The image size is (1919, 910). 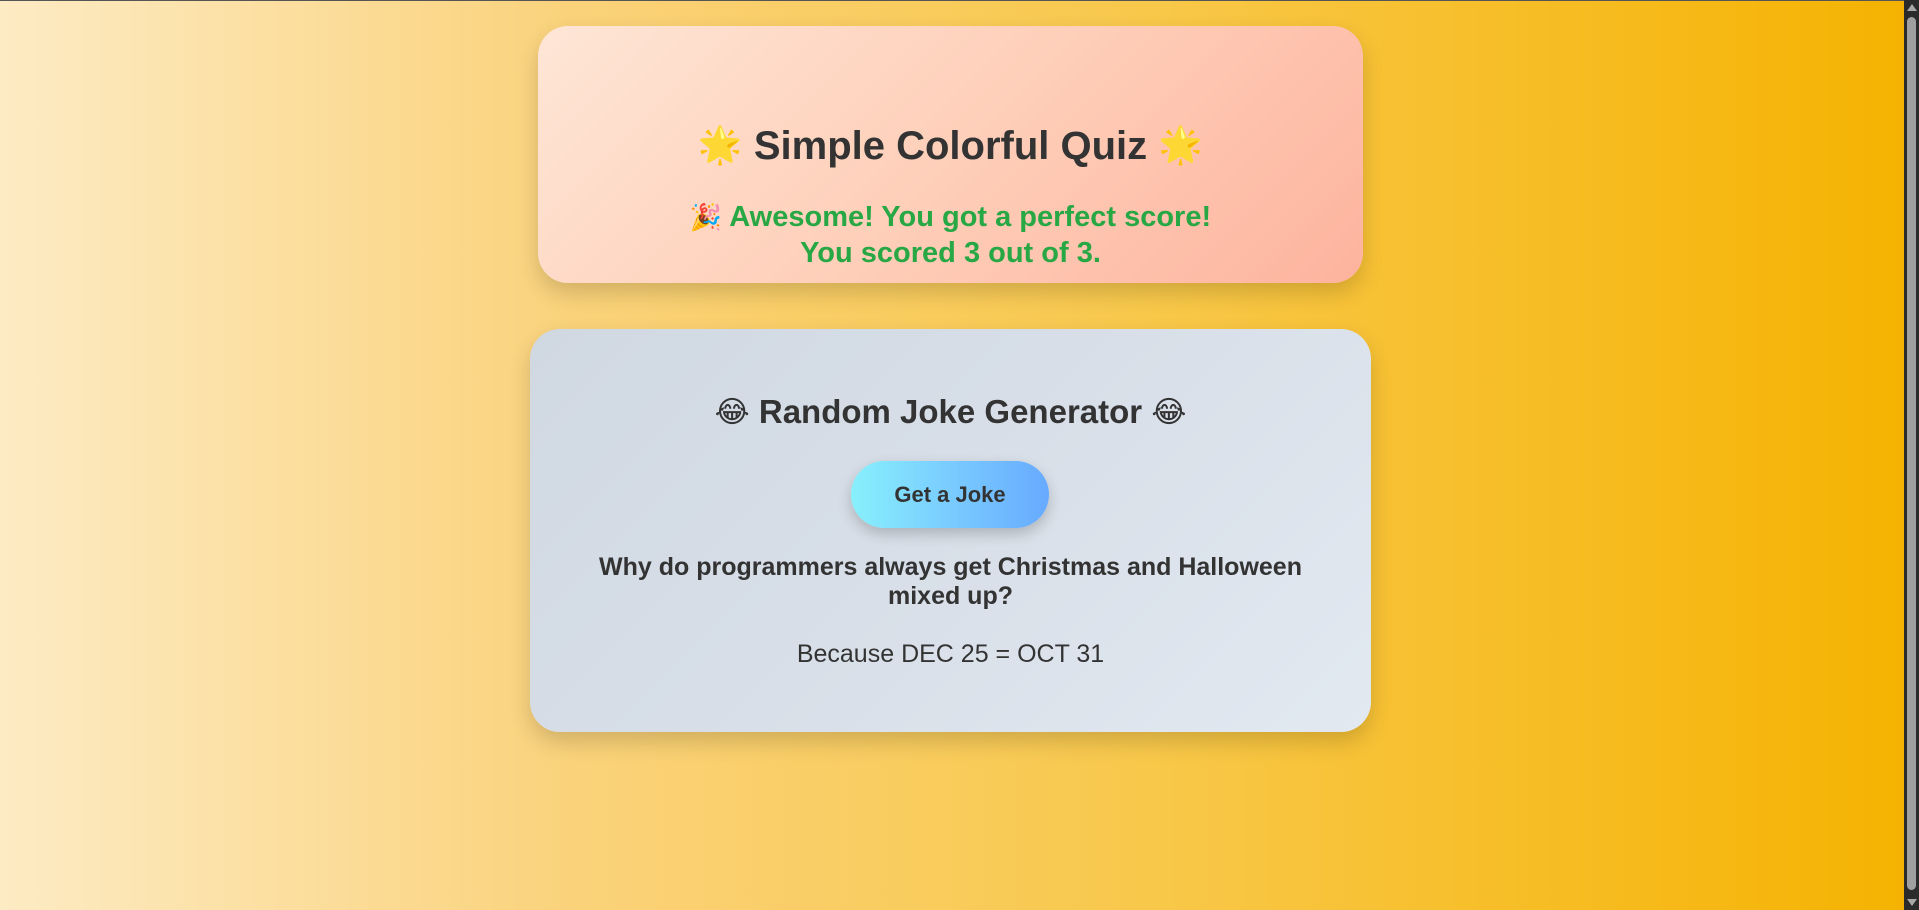 I want to click on party-popper-icon: 🎉, so click(x=706, y=217).